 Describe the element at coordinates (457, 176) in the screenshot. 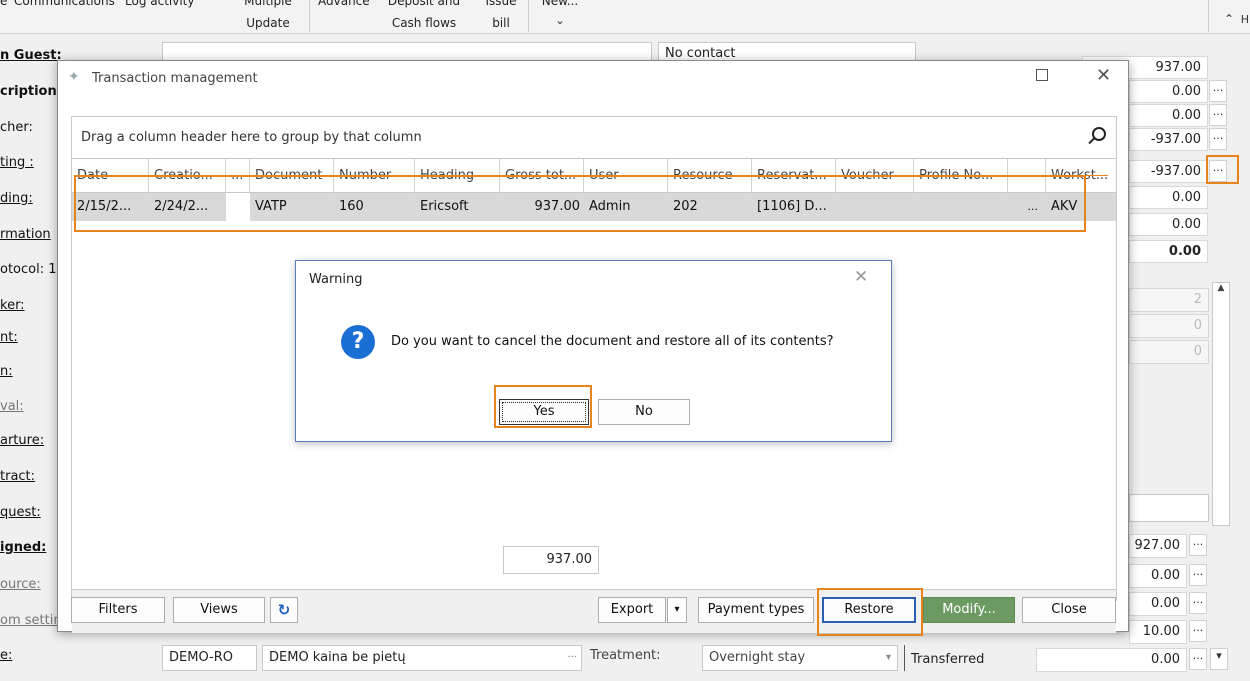

I see `column-heading: Heading` at that location.